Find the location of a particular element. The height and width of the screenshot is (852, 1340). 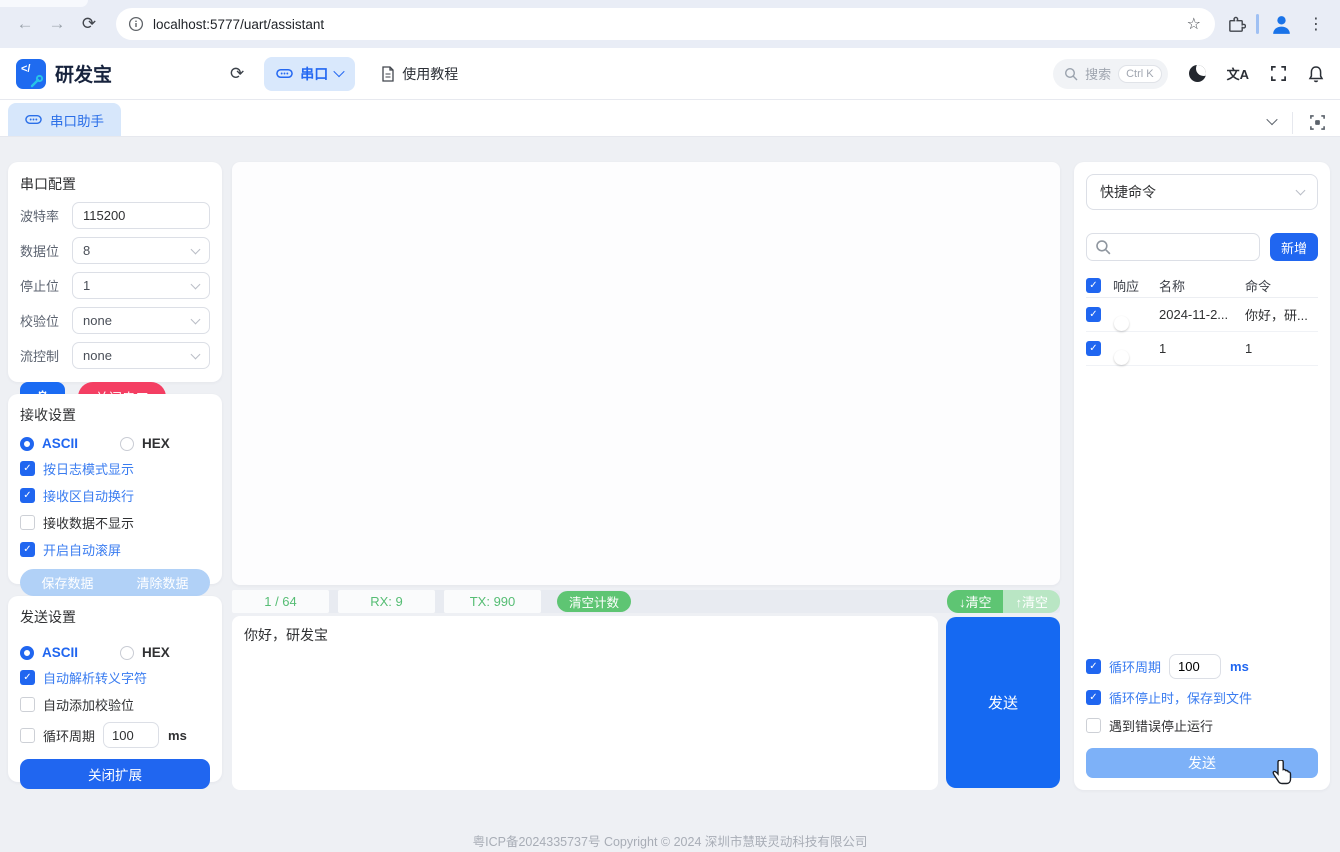

escape-parse-option: ✓ 自动解析转义字符 is located at coordinates (115, 677).